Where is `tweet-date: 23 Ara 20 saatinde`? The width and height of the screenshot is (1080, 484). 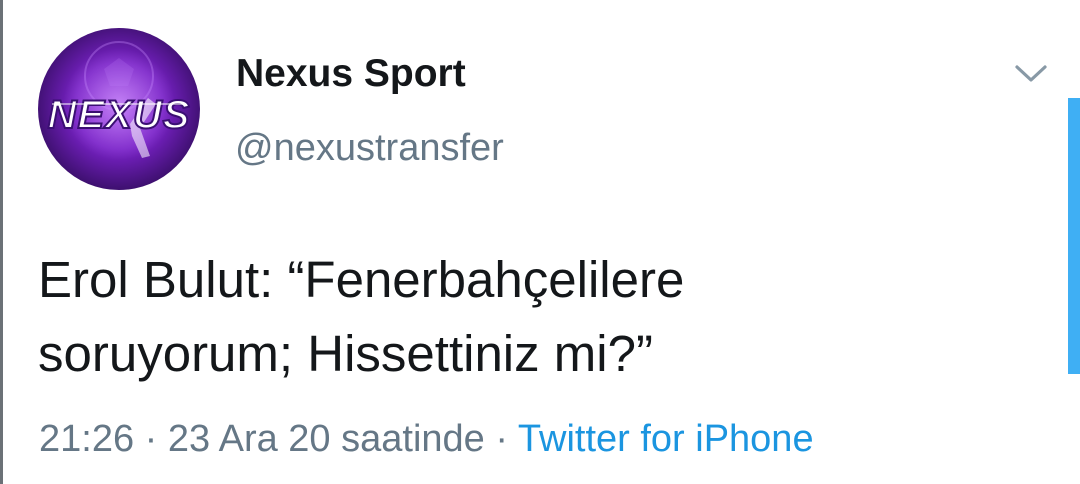 tweet-date: 23 Ara 20 saatinde is located at coordinates (326, 439).